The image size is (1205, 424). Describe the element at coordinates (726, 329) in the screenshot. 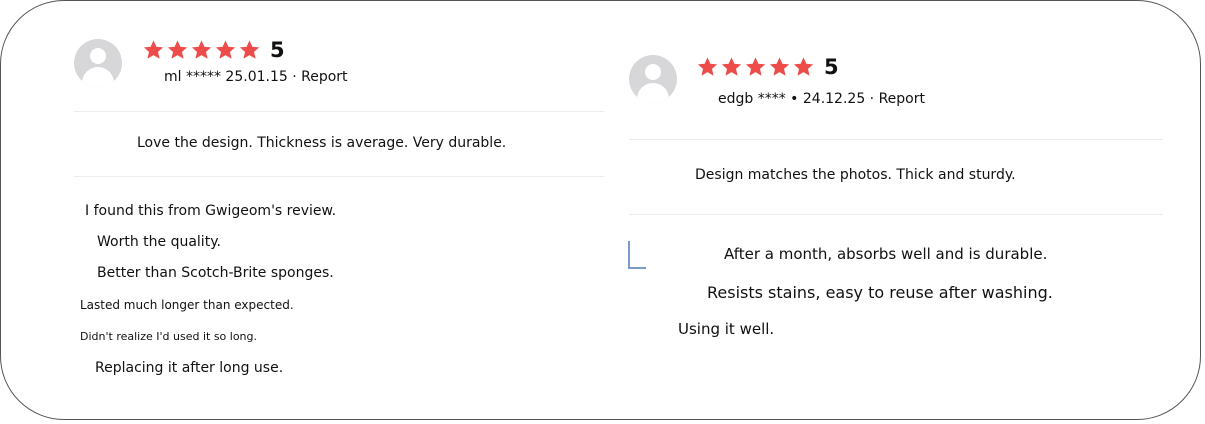

I see `review-line: Using it well.` at that location.